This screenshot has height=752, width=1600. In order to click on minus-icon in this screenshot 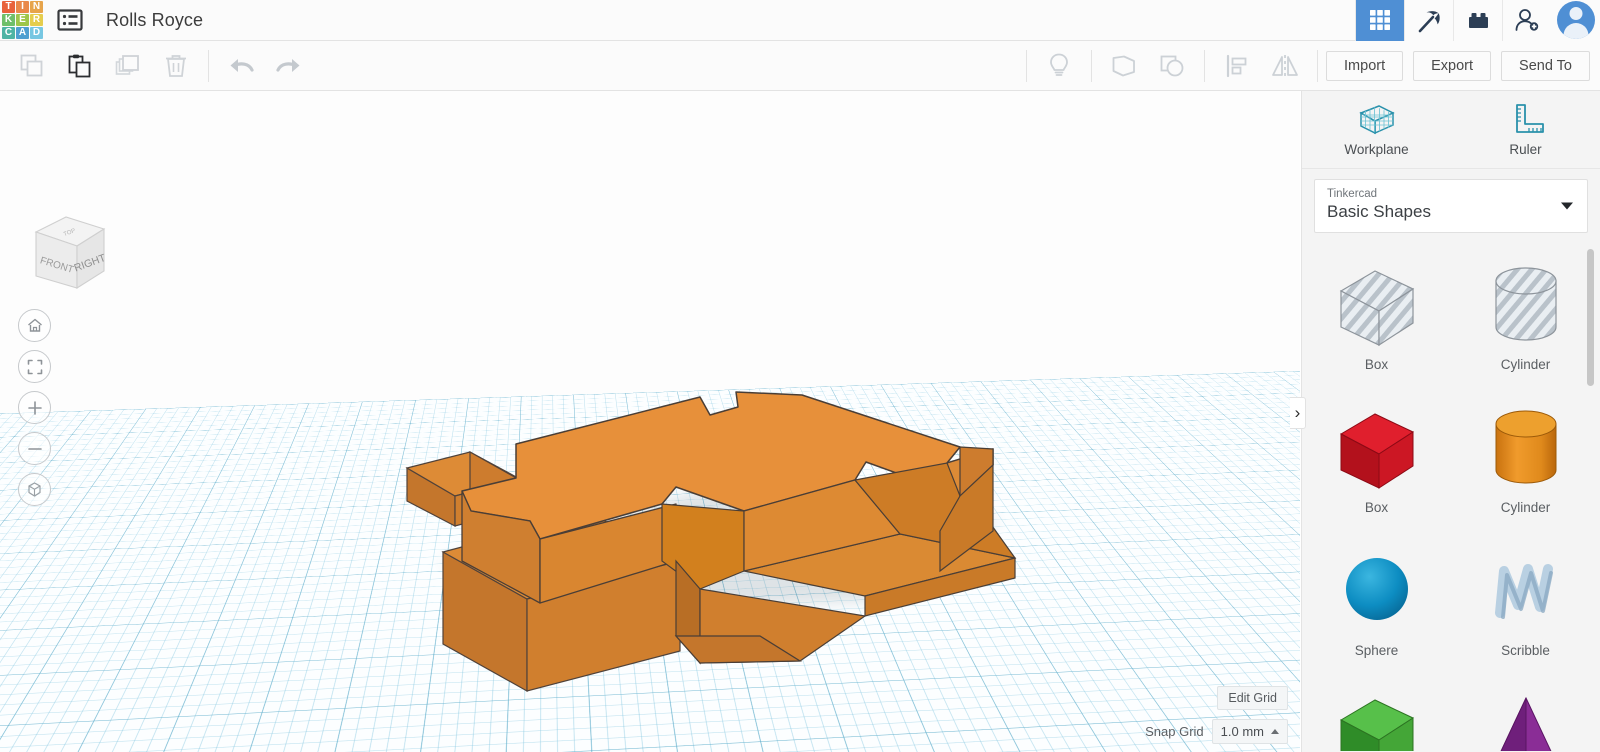, I will do `click(34, 448)`.